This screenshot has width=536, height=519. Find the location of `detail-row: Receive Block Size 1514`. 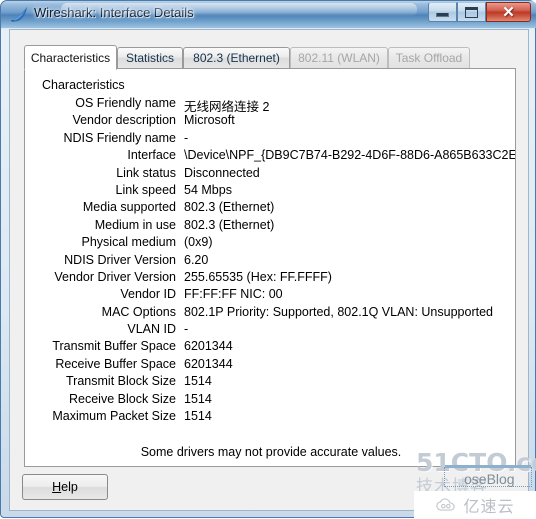

detail-row: Receive Block Size 1514 is located at coordinates (270, 400).